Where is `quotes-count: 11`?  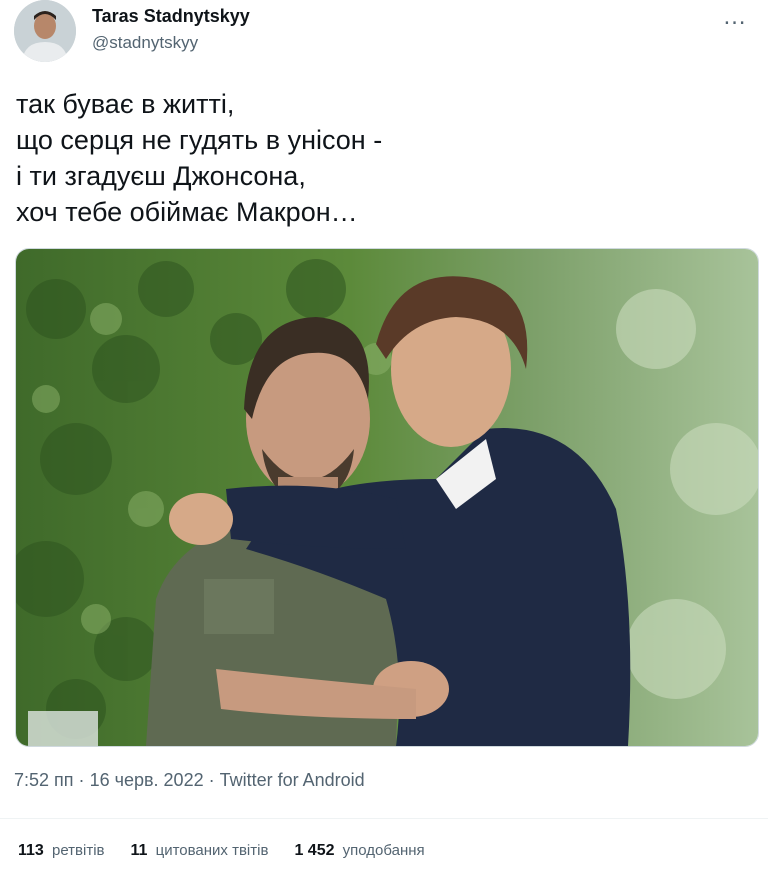 quotes-count: 11 is located at coordinates (139, 850).